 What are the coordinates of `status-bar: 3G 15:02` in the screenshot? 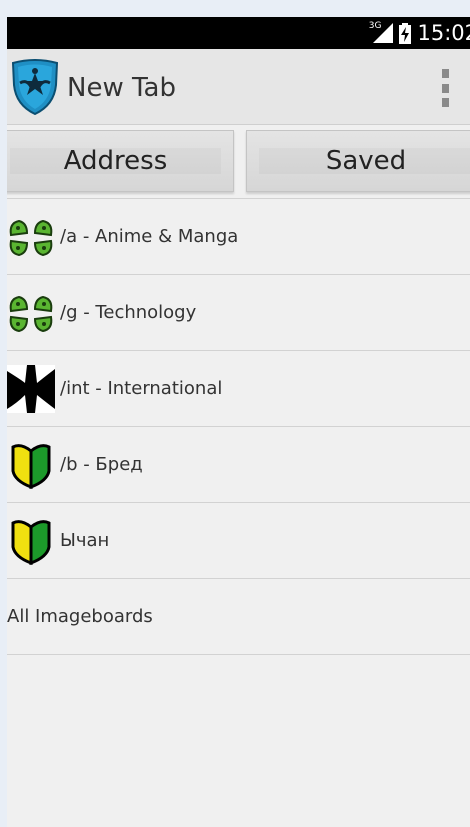 It's located at (238, 33).